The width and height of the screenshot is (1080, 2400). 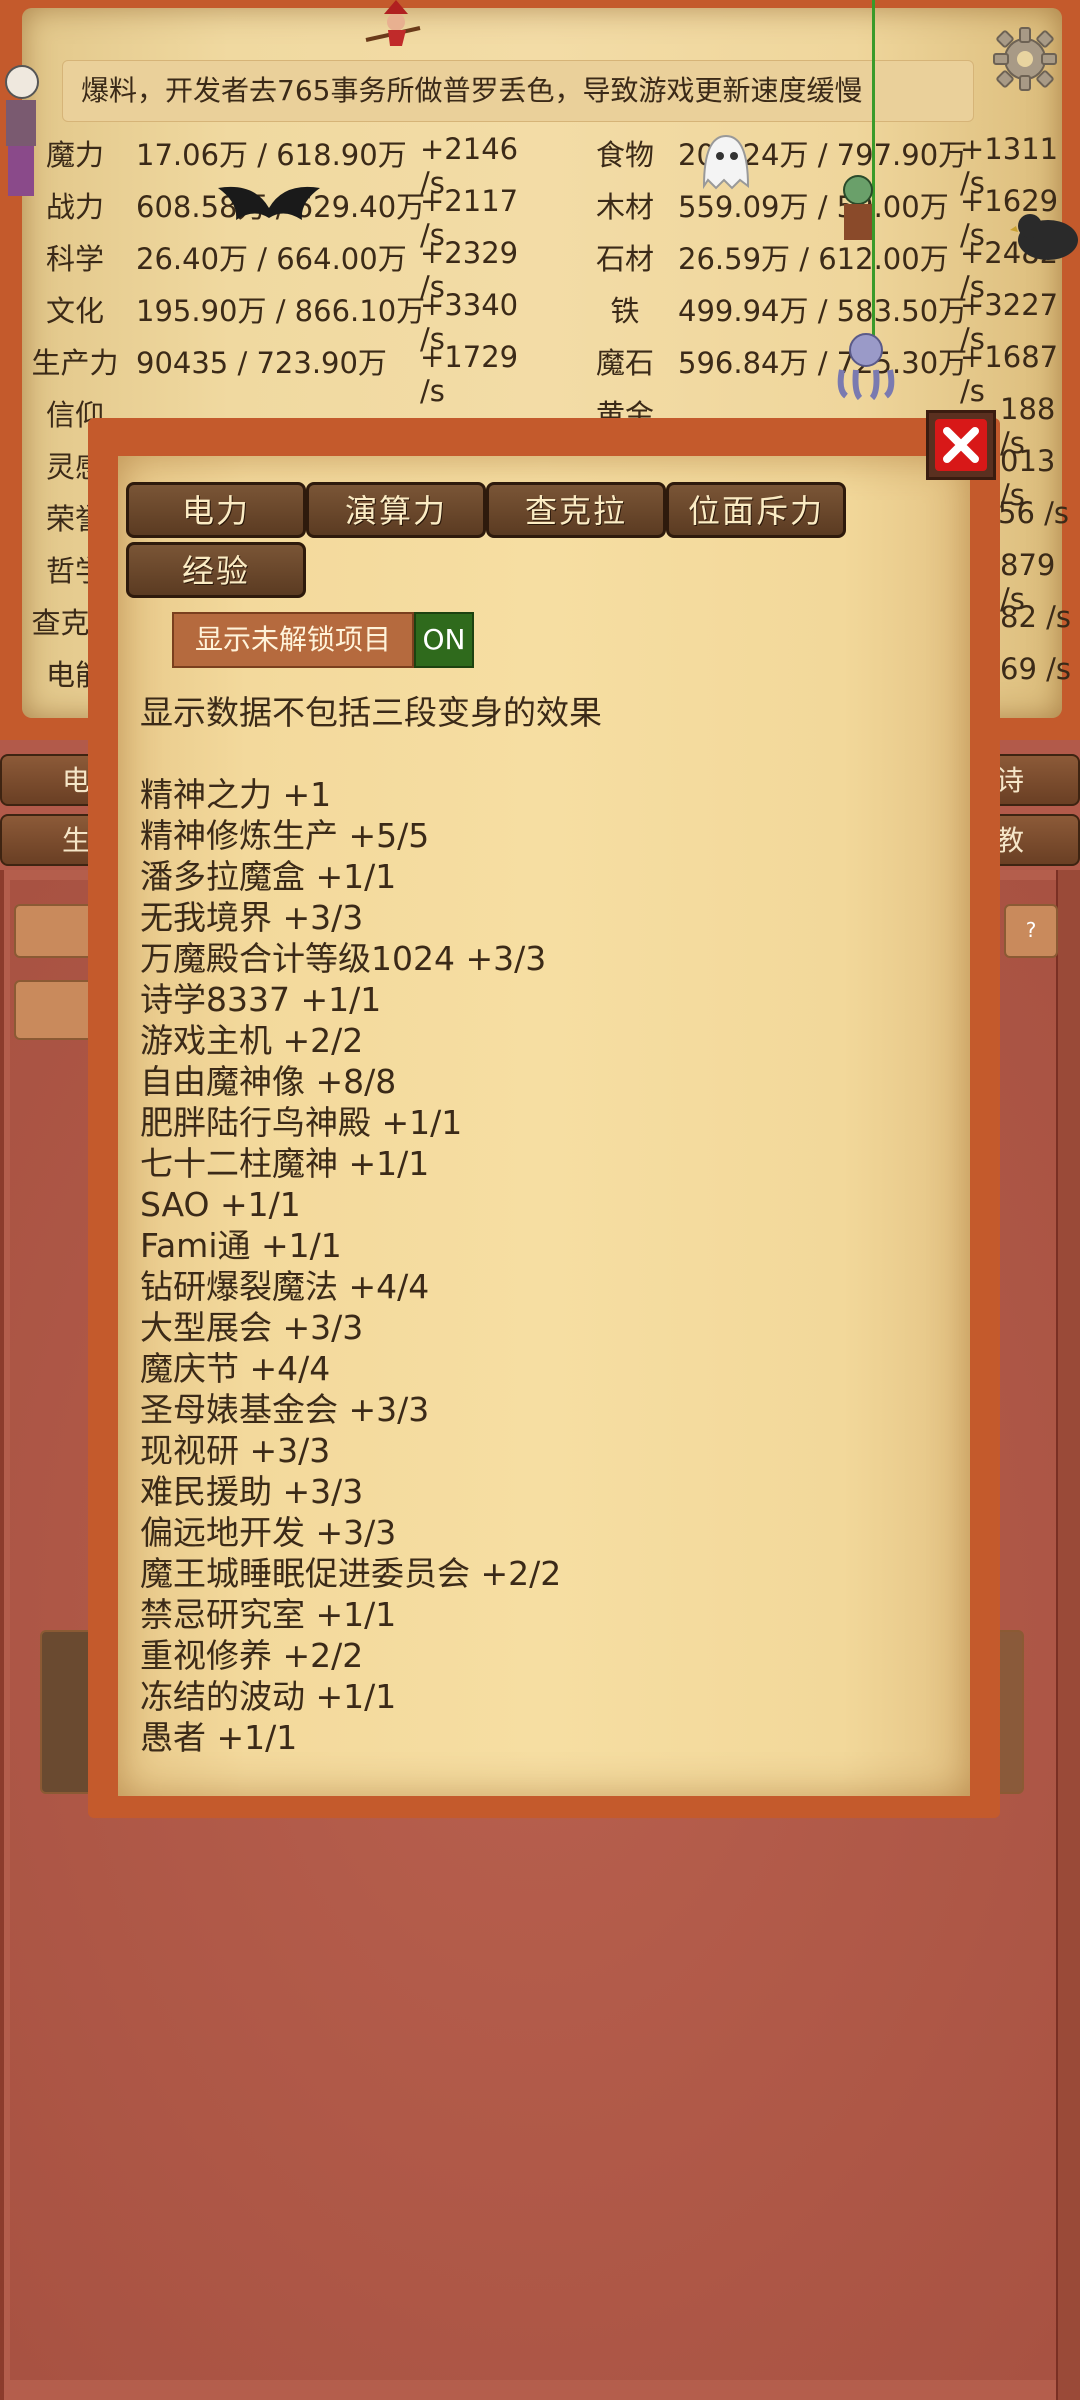 I want to click on resource-row: 魔力 17.06万 / 618.90万 +2146 /s, so click(x=270, y=166).